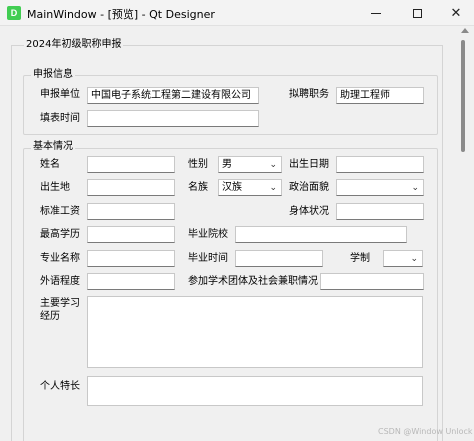  Describe the element at coordinates (255, 332) in the screenshot. I see `resume-textarea` at that location.